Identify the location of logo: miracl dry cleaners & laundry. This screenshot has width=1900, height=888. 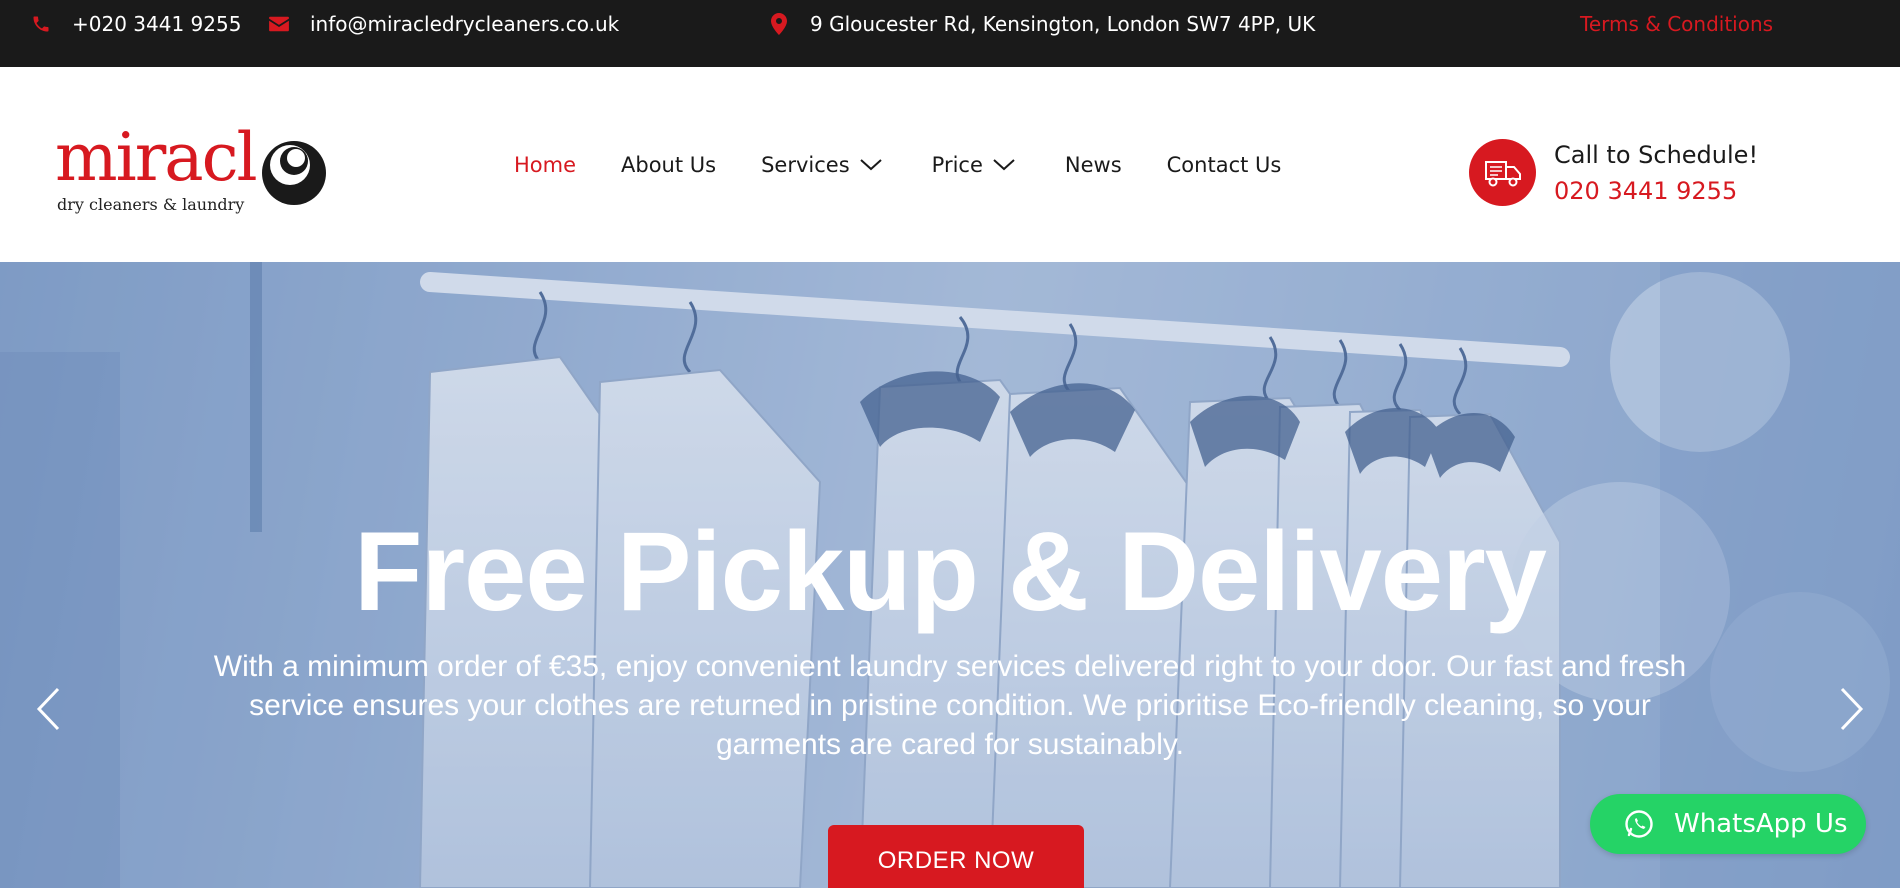
(190, 167).